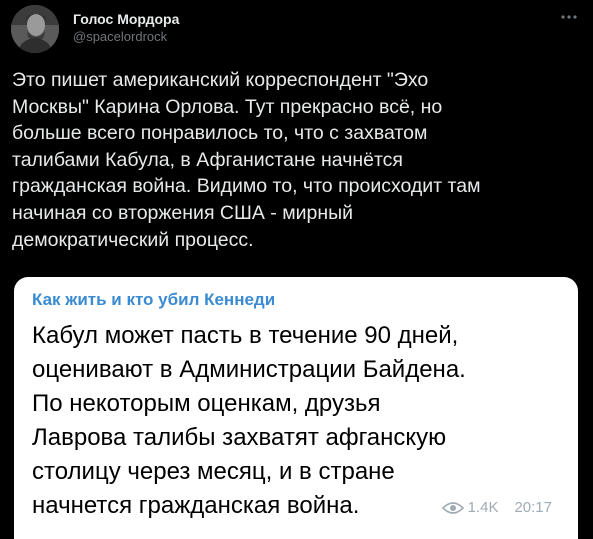  I want to click on more-horizontal-icon, so click(569, 17).